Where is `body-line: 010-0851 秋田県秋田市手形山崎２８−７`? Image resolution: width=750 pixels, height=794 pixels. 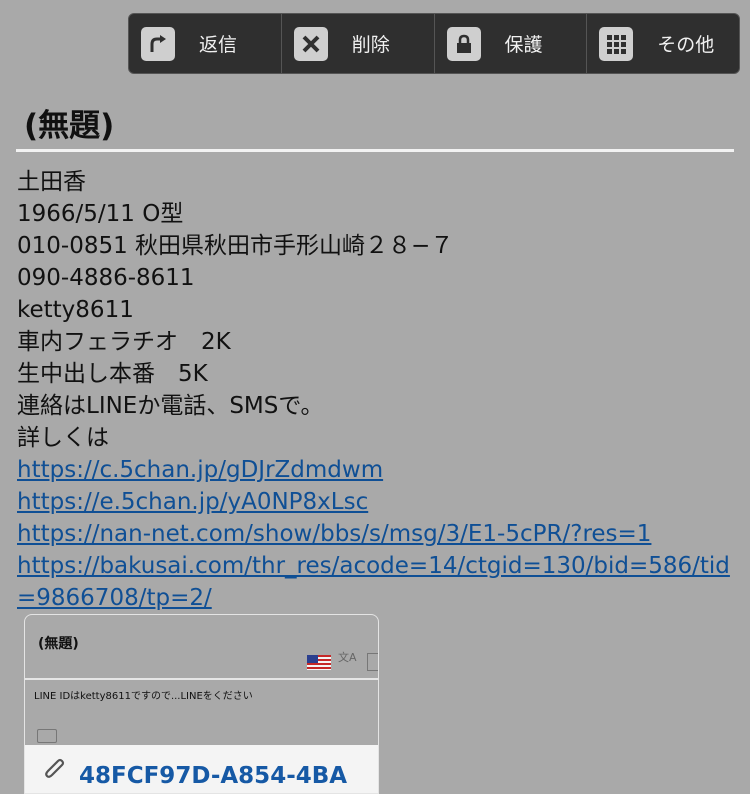 body-line: 010-0851 秋田県秋田市手形山崎２８−７ is located at coordinates (235, 246).